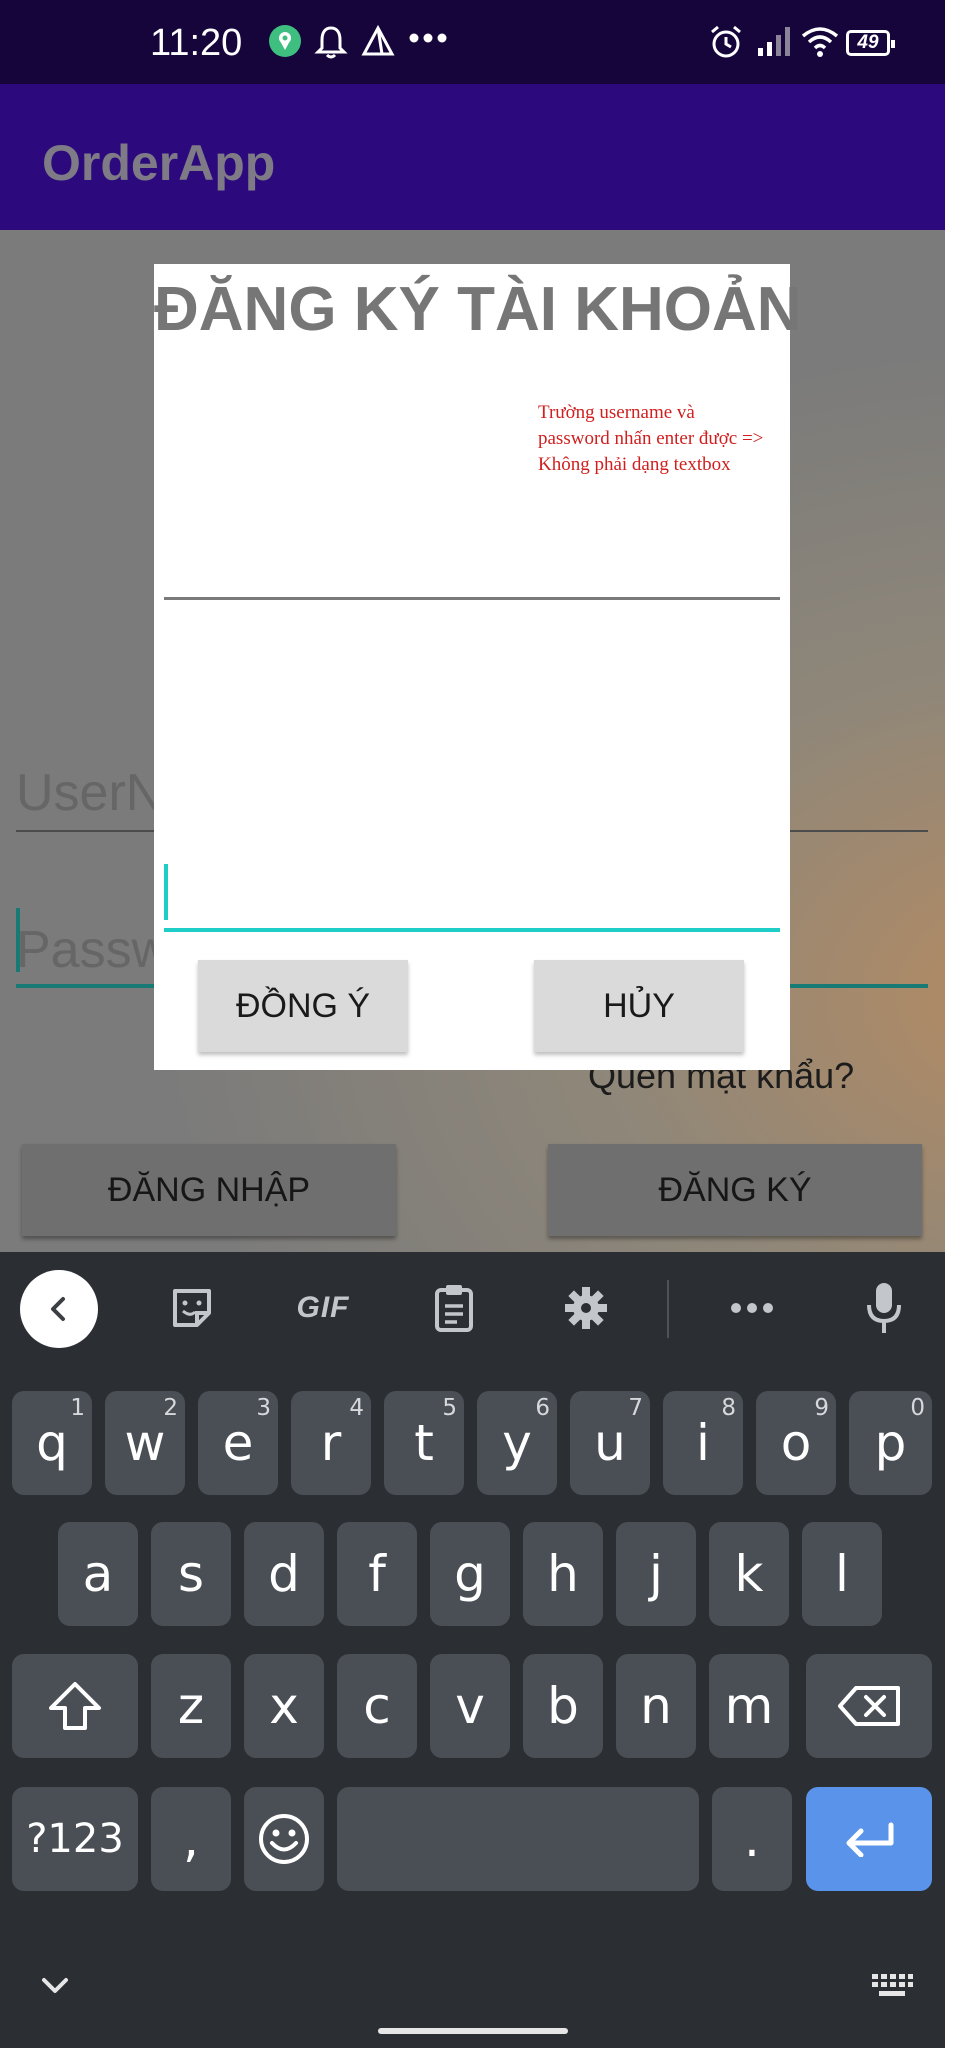 The height and width of the screenshot is (2048, 969). Describe the element at coordinates (472, 895) in the screenshot. I see `password-input` at that location.